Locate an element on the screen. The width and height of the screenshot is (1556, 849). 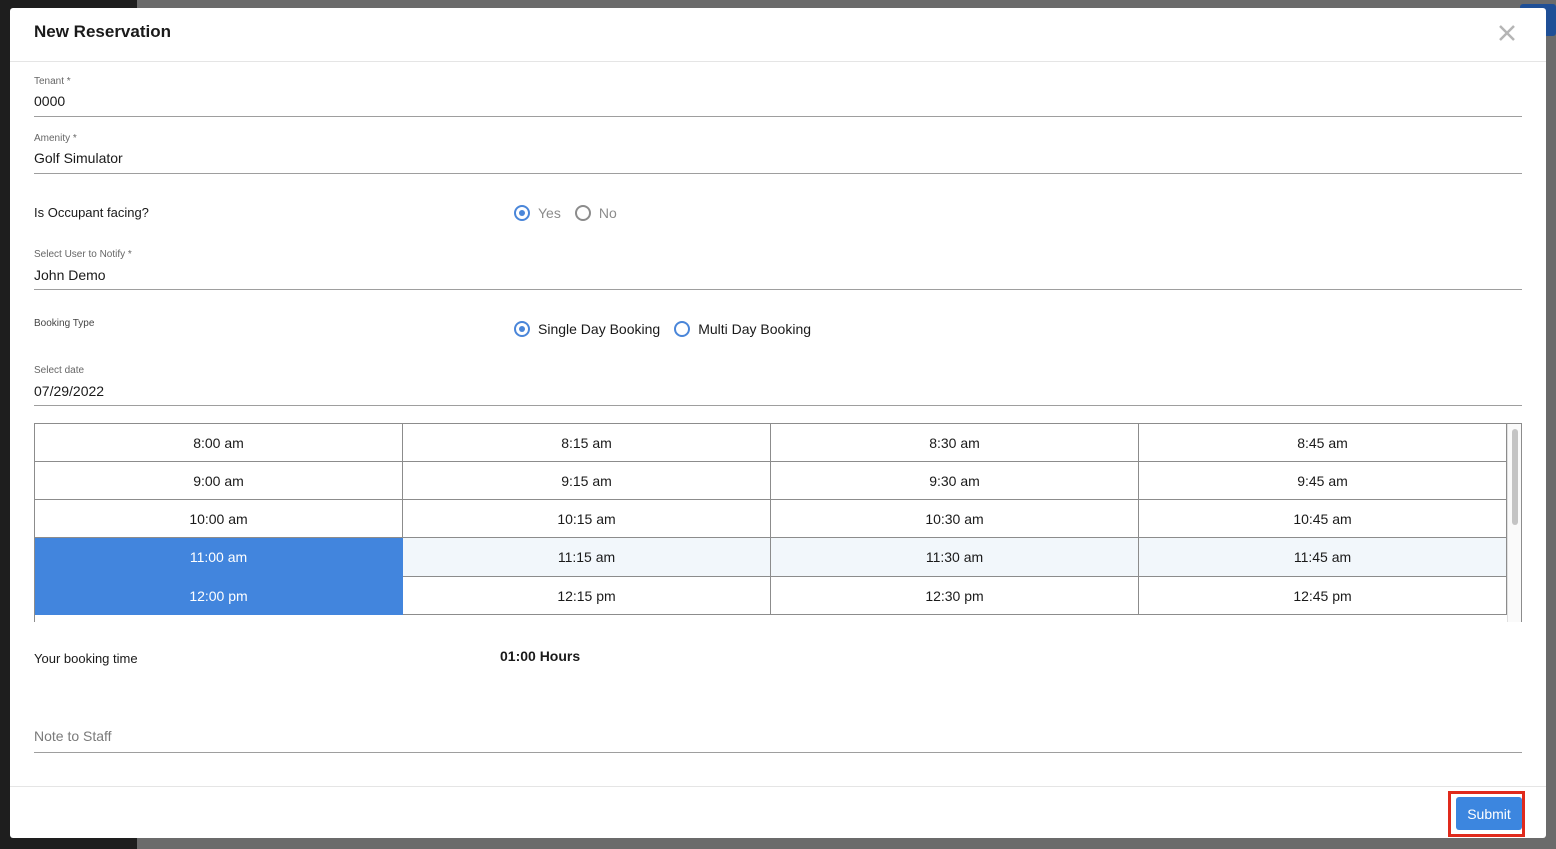
occupant-facing-radio-group: Yes No is located at coordinates (572, 213).